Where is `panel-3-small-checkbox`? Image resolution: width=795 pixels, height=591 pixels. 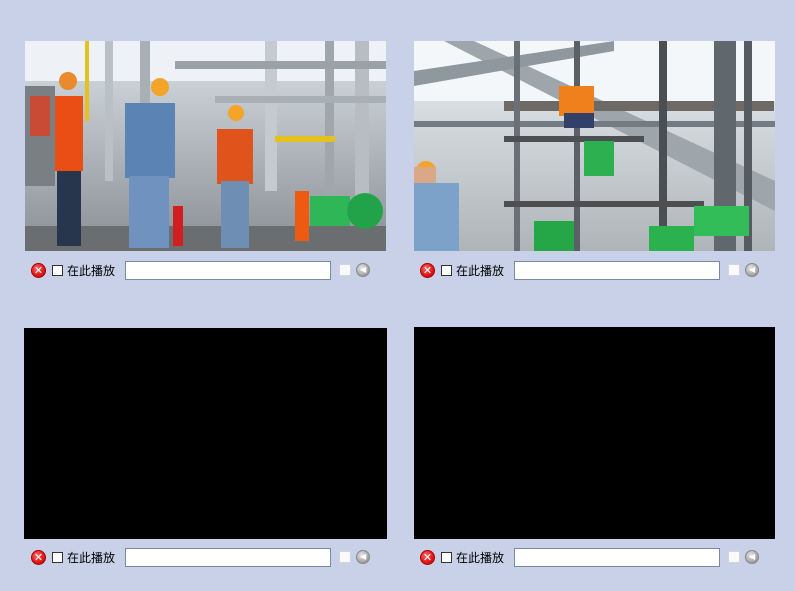
panel-3-small-checkbox is located at coordinates (345, 557).